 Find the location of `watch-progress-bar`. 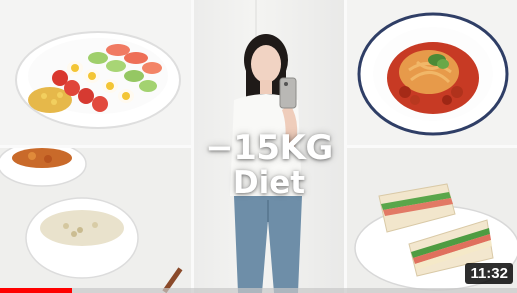

watch-progress-bar is located at coordinates (258, 290).